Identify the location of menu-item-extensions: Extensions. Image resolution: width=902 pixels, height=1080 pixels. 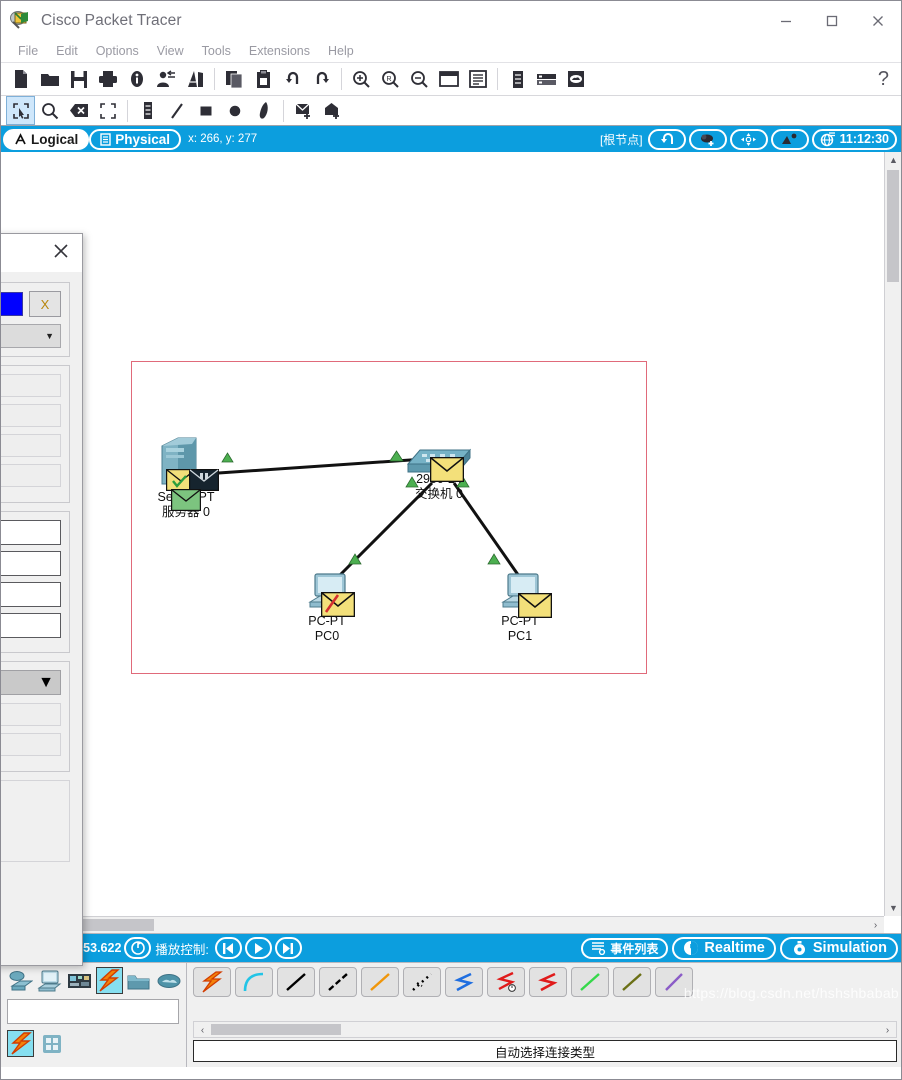
(279, 51).